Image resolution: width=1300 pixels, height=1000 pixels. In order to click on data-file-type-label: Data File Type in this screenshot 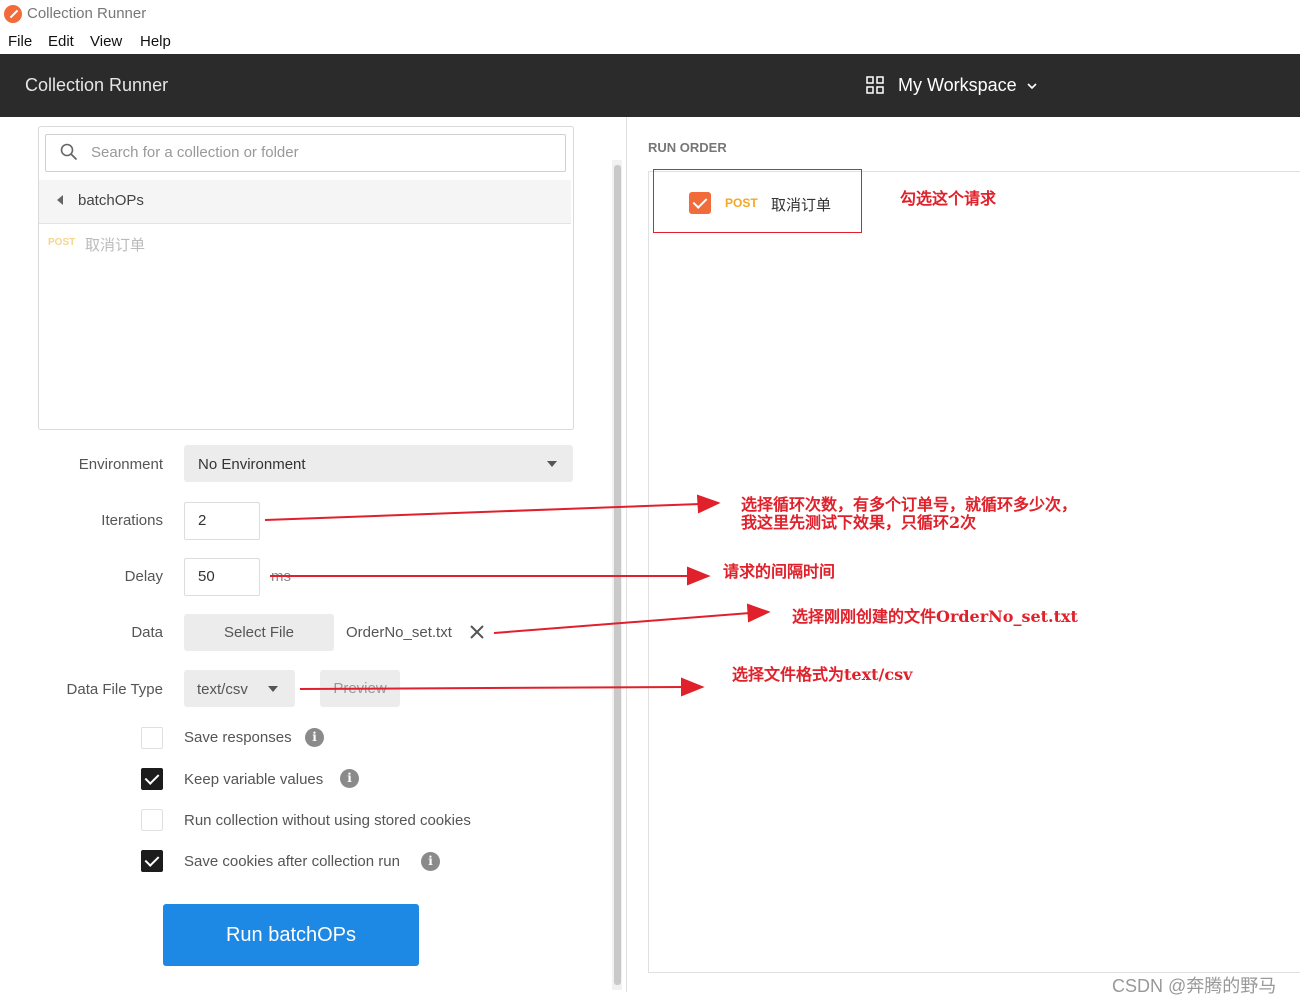, I will do `click(114, 689)`.